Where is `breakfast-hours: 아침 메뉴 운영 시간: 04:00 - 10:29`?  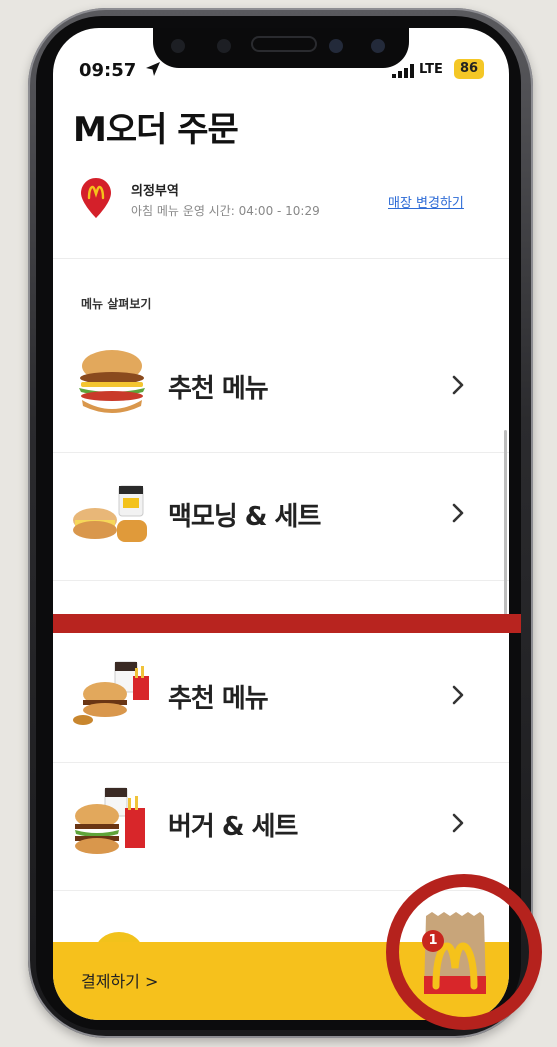 breakfast-hours: 아침 메뉴 운영 시간: 04:00 - 10:29 is located at coordinates (225, 211).